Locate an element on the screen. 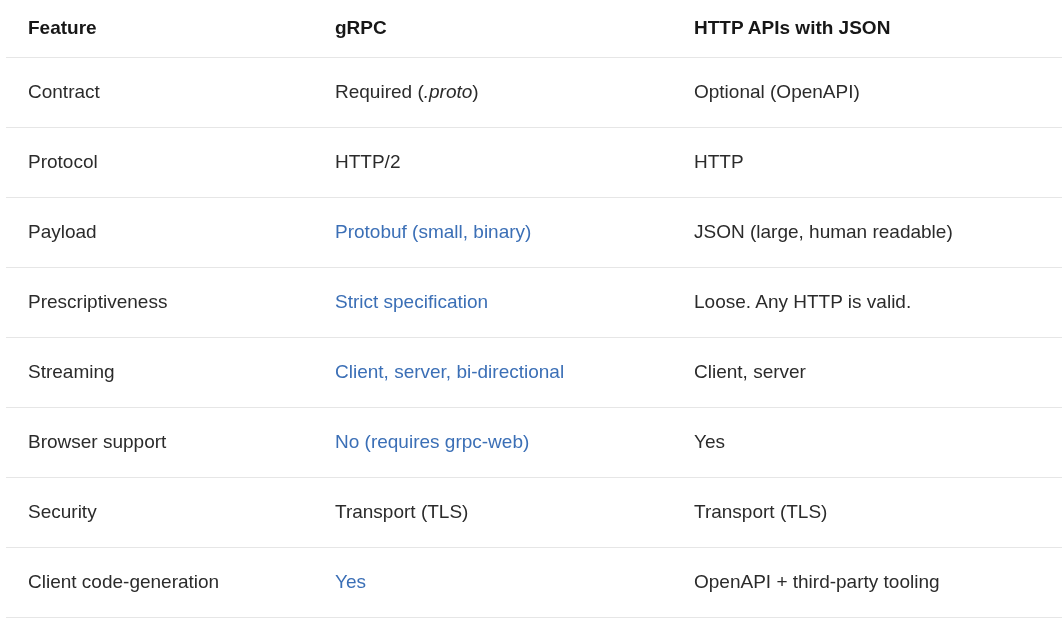 This screenshot has width=1062, height=620. table-cell-text: Contract is located at coordinates (64, 92).